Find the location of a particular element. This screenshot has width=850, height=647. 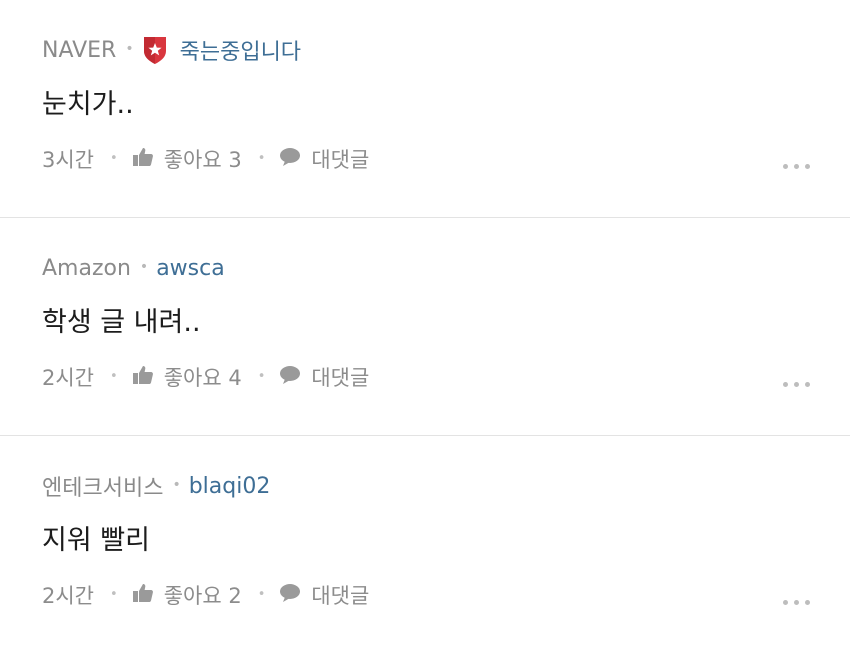

comment-text: 학생 글 내려.. is located at coordinates (121, 322).